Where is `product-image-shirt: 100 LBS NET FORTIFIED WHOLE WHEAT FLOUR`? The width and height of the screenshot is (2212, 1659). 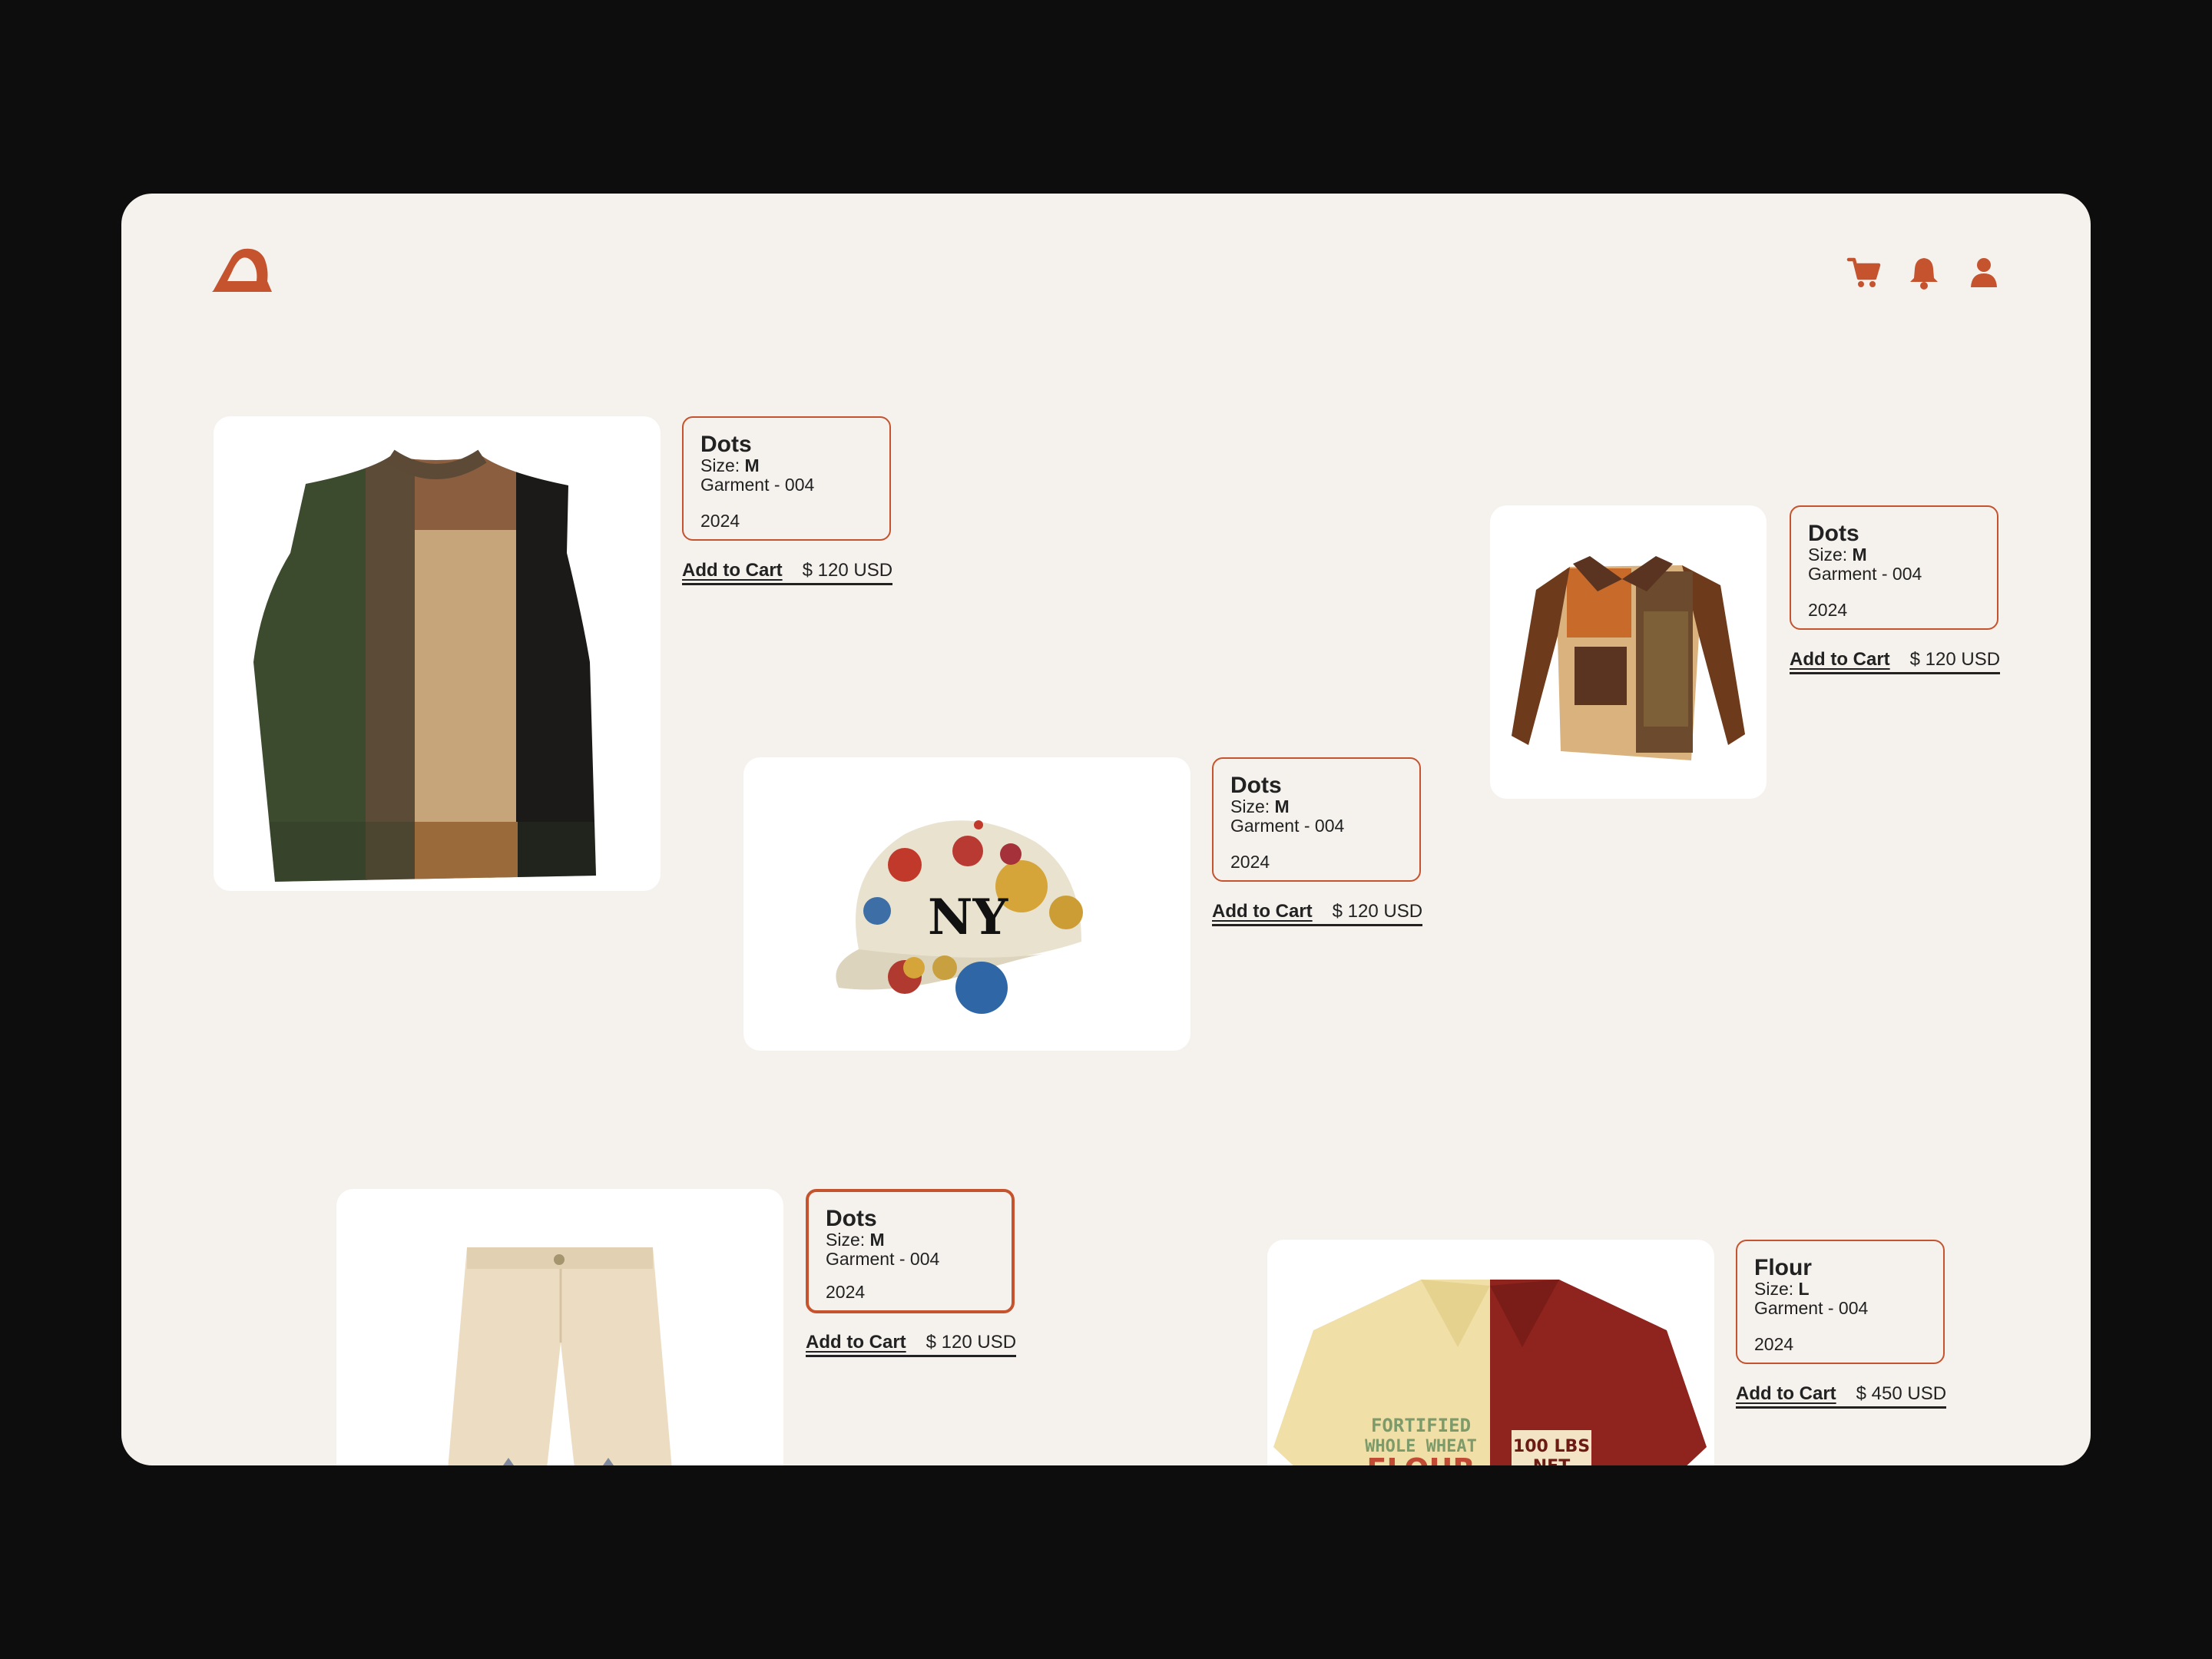 product-image-shirt: 100 LBS NET FORTIFIED WHOLE WHEAT FLOUR is located at coordinates (1490, 1353).